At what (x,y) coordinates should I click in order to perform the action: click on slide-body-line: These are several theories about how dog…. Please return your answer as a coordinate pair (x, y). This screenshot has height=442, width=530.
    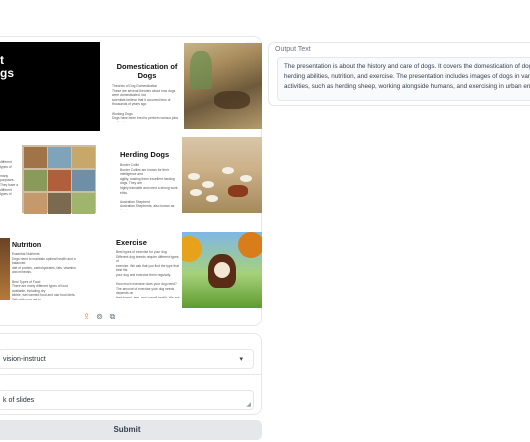
    Looking at the image, I should click on (144, 93).